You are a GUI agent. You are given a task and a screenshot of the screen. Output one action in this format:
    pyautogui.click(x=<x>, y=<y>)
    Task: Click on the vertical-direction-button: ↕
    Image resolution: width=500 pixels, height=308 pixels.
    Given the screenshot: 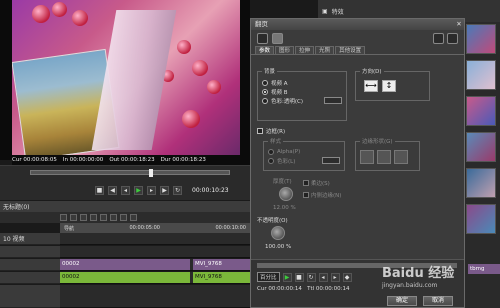 What is the action you would take?
    pyautogui.click(x=389, y=86)
    